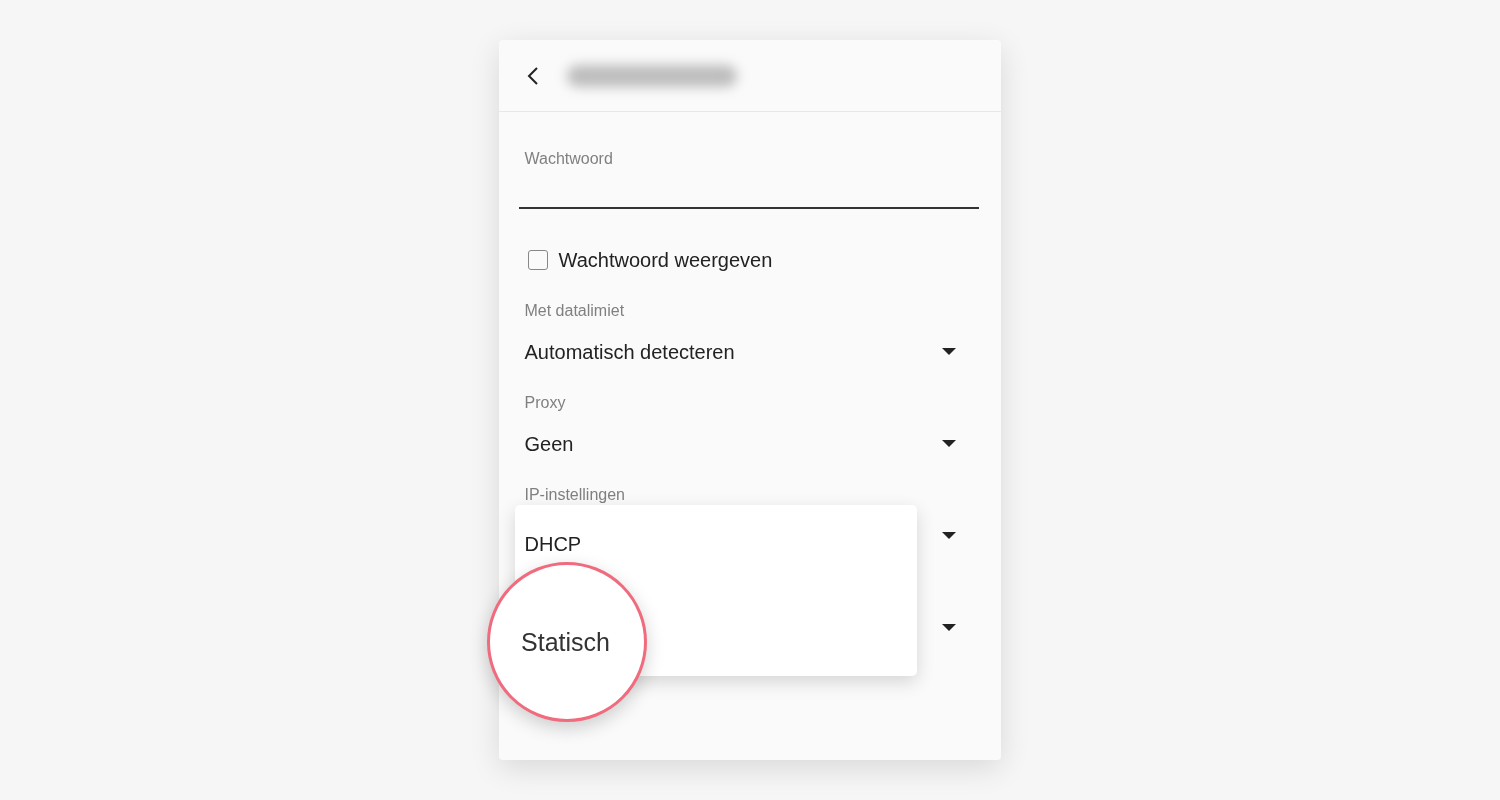  What do you see at coordinates (629, 352) in the screenshot?
I see `dropdown-value: Automatisch detecteren` at bounding box center [629, 352].